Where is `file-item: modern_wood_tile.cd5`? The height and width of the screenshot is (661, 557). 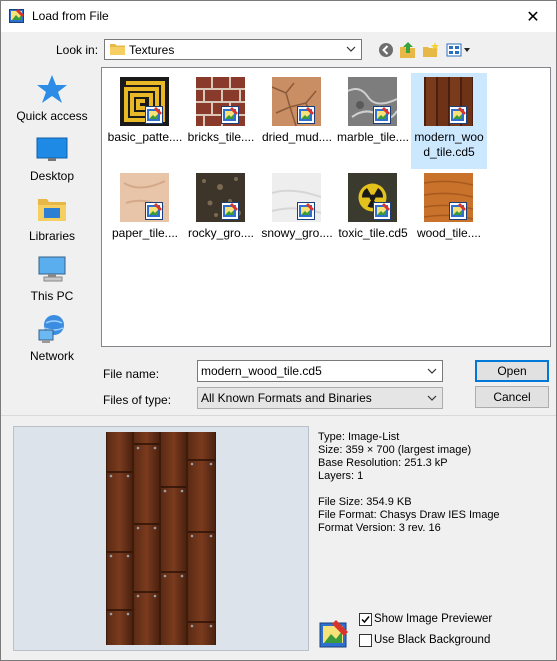 file-item: modern_wood_tile.cd5 is located at coordinates (449, 121).